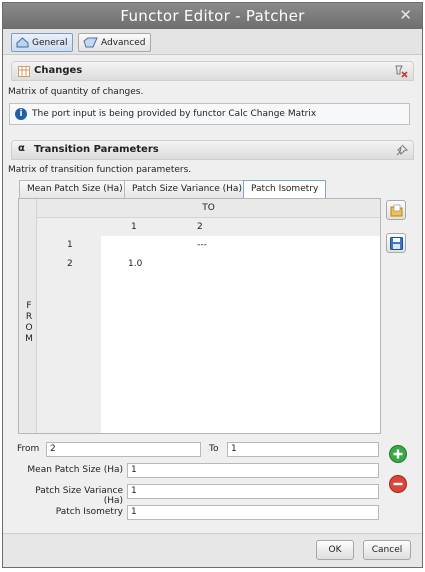  Describe the element at coordinates (208, 208) in the screenshot. I see `to-axis-label: TO` at that location.